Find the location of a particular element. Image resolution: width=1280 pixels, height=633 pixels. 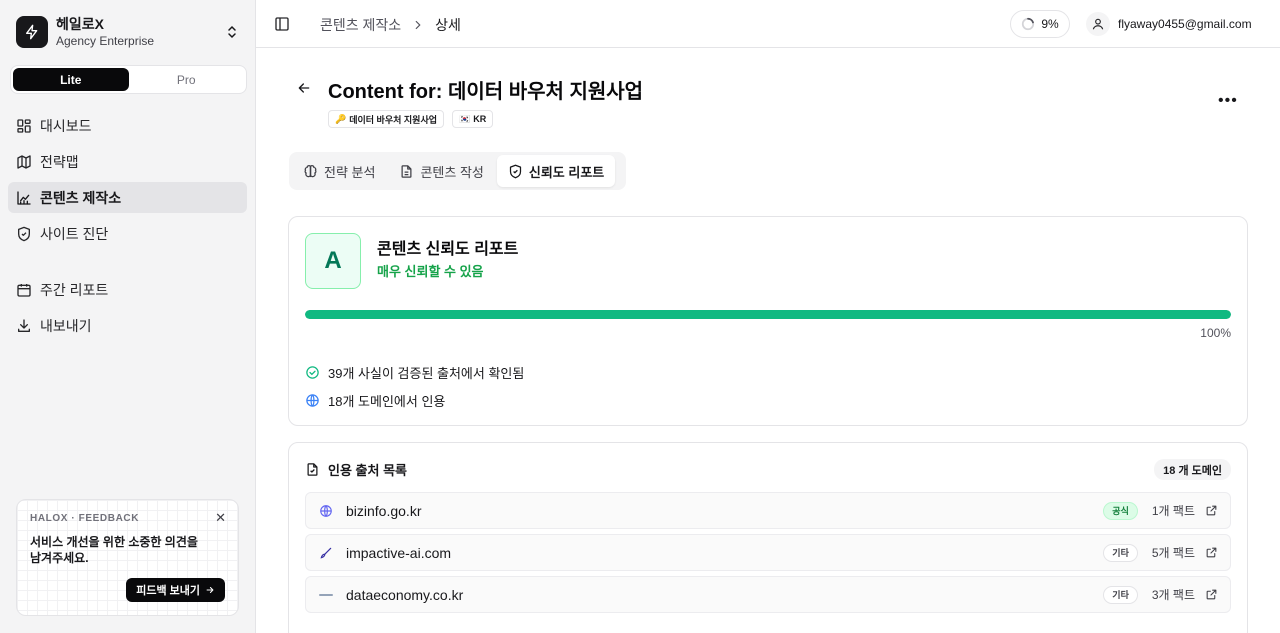

locale-tag: 🇰🇷 KR is located at coordinates (473, 119).